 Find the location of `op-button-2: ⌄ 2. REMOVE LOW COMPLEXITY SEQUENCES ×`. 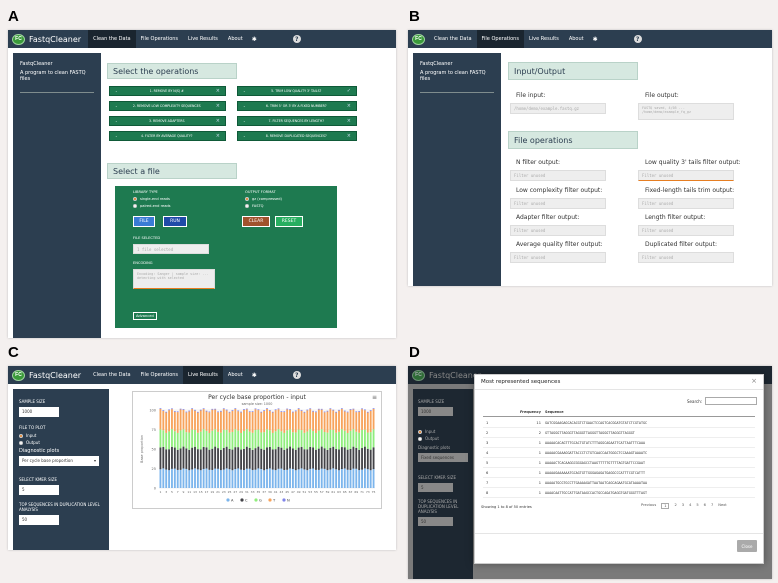

op-button-2: ⌄ 2. REMOVE LOW COMPLEXITY SEQUENCES × is located at coordinates (167, 106).